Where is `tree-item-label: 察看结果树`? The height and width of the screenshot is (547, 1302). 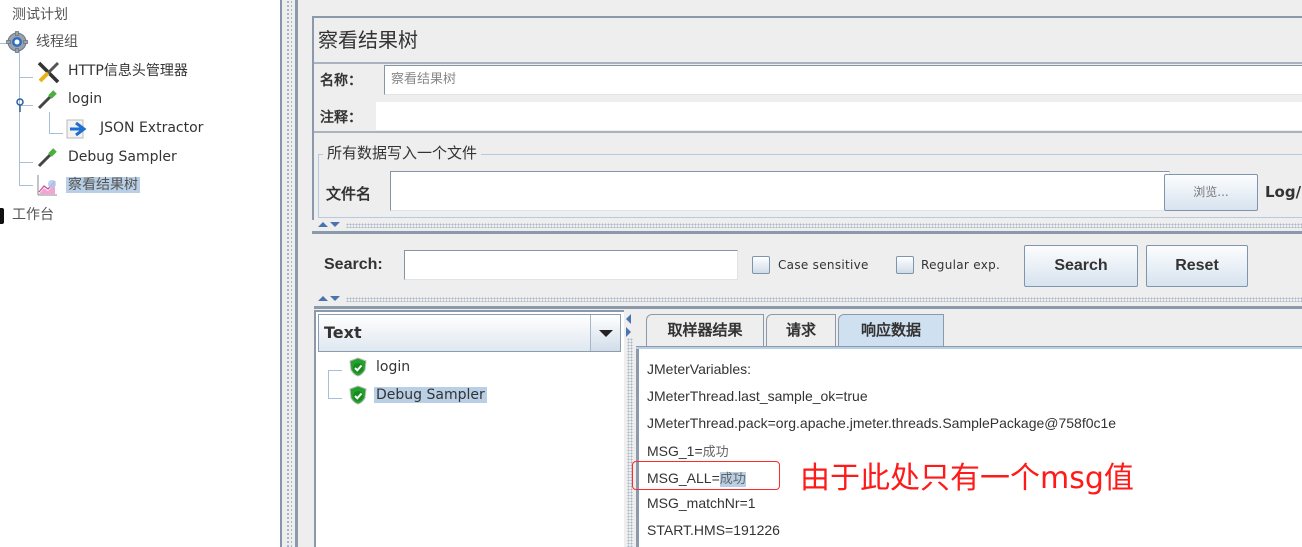 tree-item-label: 察看结果树 is located at coordinates (103, 185).